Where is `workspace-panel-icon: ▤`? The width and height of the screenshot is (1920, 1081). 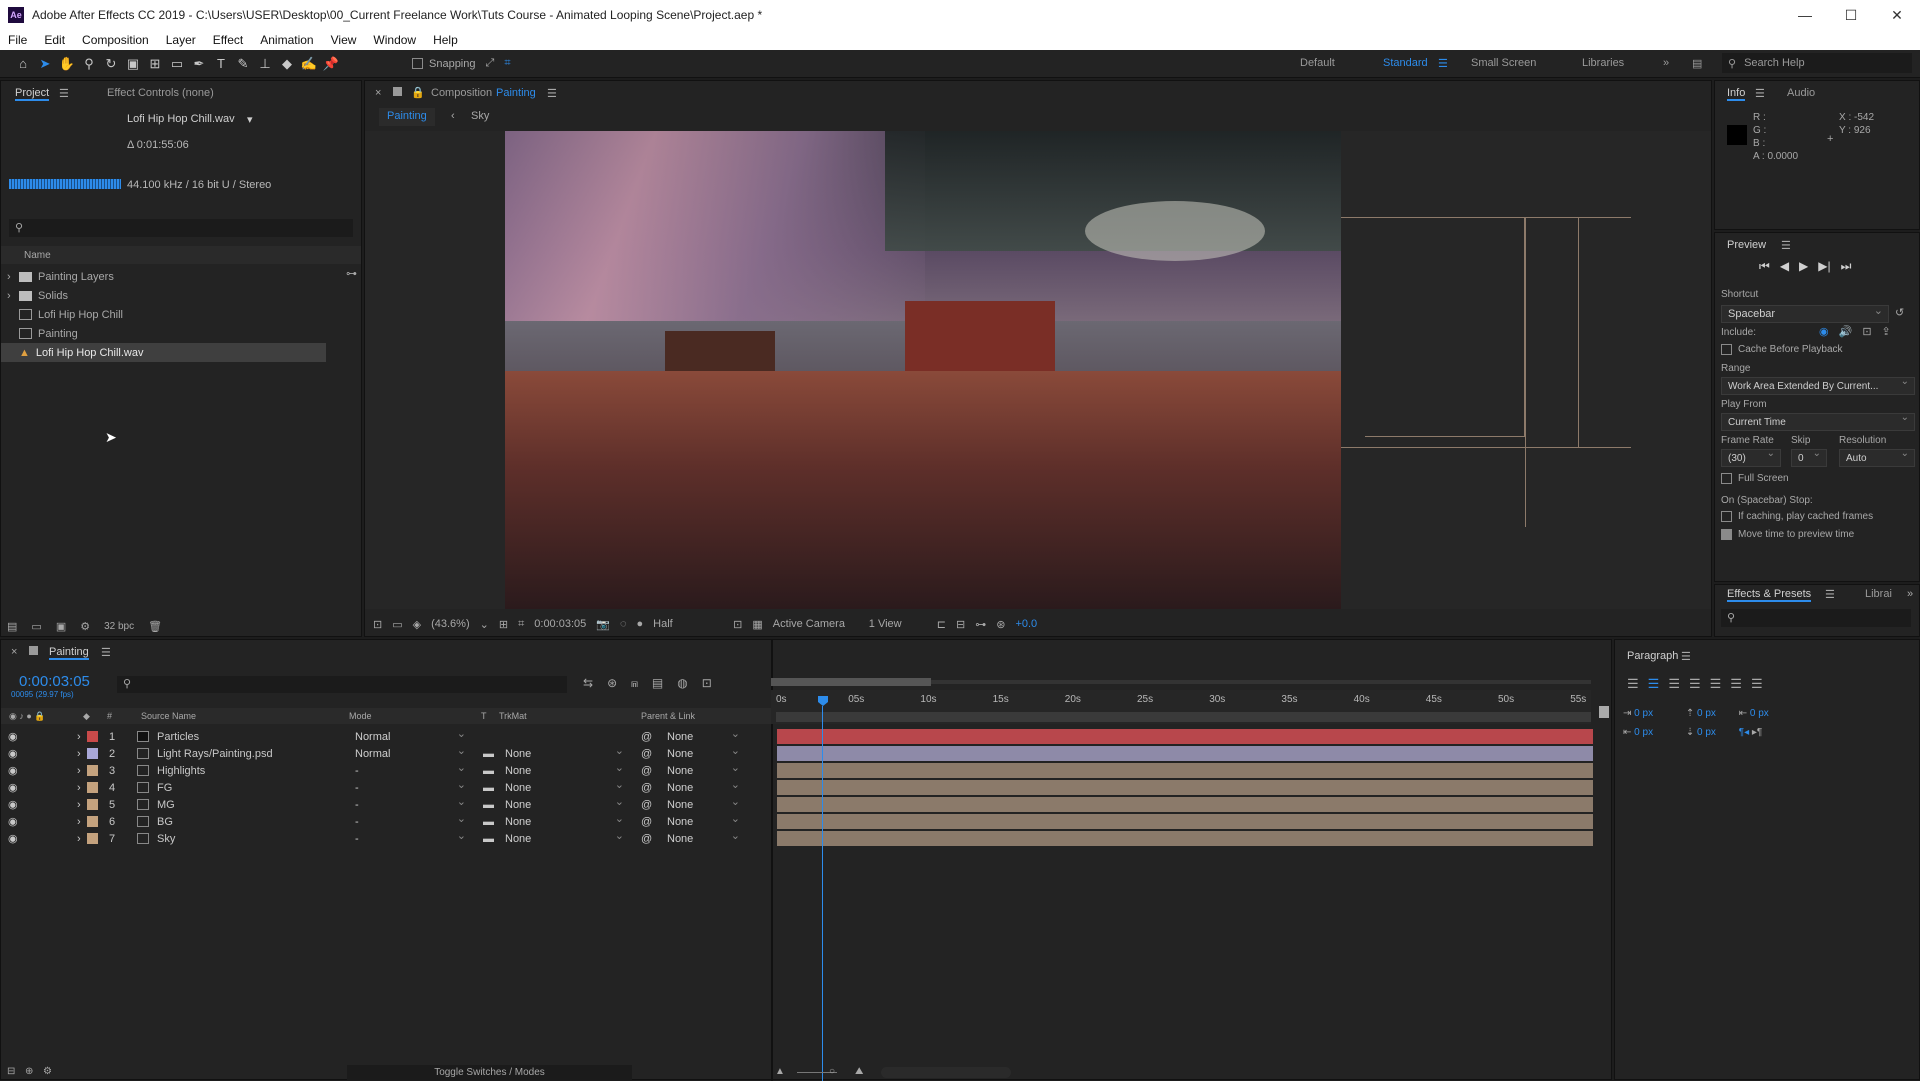 workspace-panel-icon: ▤ is located at coordinates (1697, 63).